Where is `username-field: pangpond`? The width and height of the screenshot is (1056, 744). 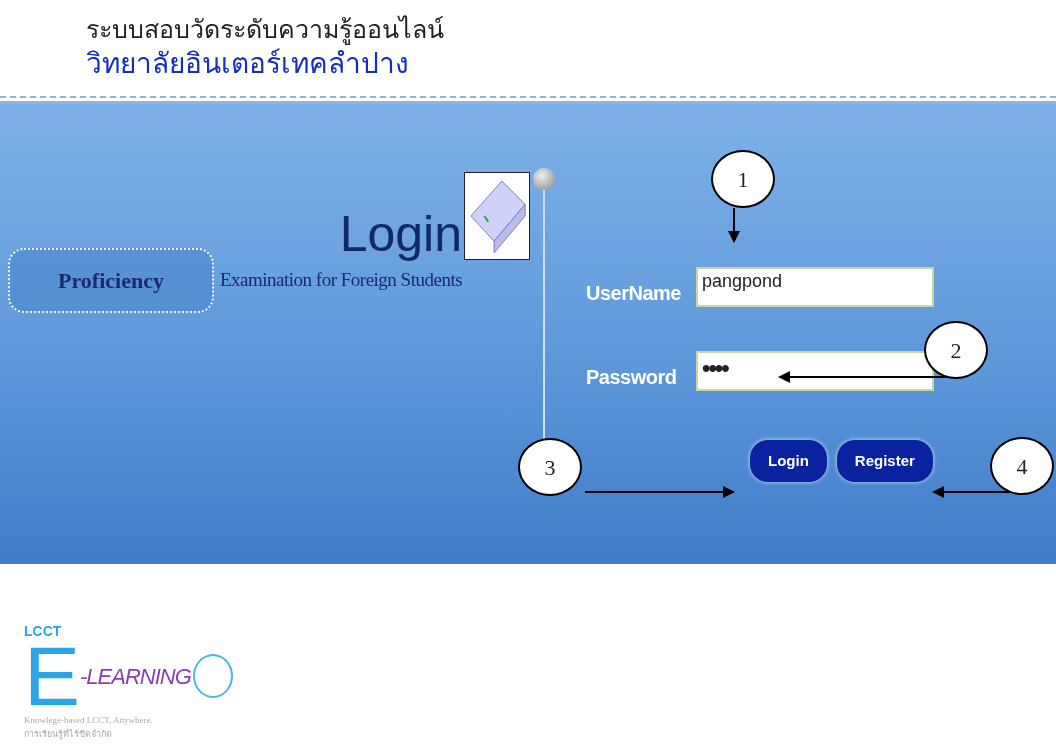 username-field: pangpond is located at coordinates (815, 287).